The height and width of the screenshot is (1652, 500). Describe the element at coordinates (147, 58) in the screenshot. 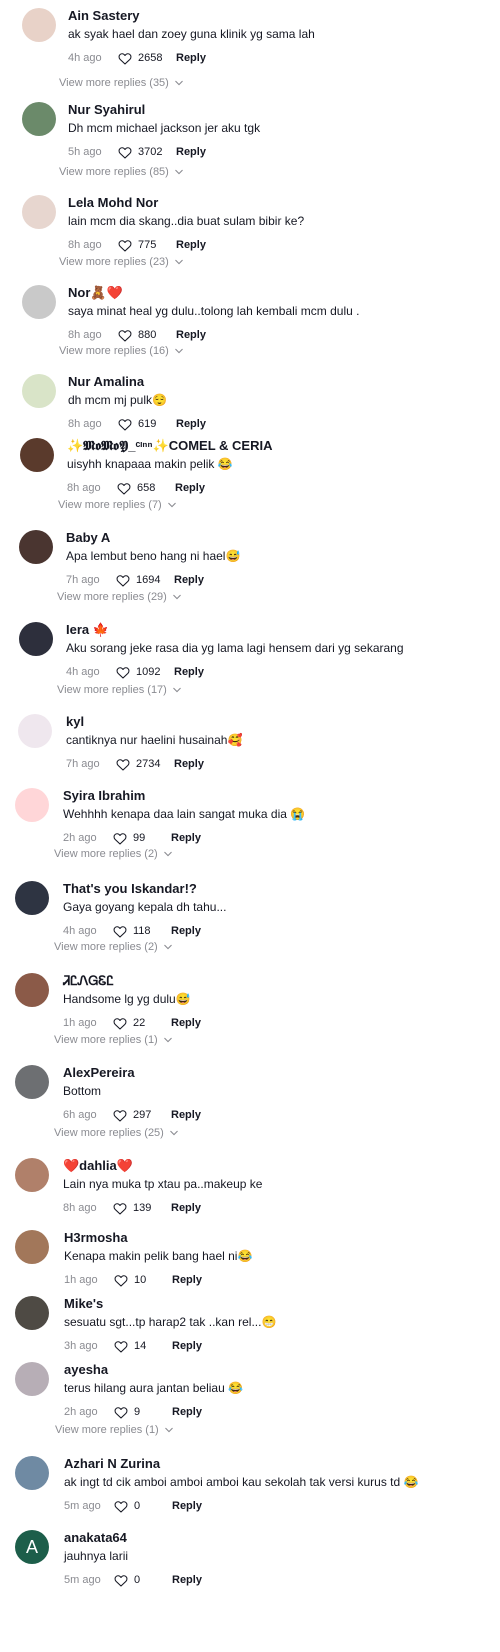

I see `like-button: 2658` at that location.